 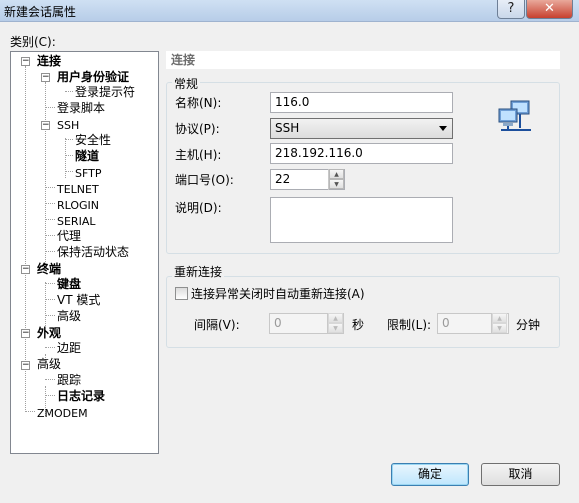 What do you see at coordinates (528, 325) in the screenshot?
I see `minutes-label: 分钟` at bounding box center [528, 325].